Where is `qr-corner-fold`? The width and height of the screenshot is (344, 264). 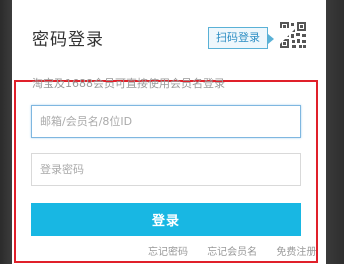 qr-corner-fold is located at coordinates (285, 39).